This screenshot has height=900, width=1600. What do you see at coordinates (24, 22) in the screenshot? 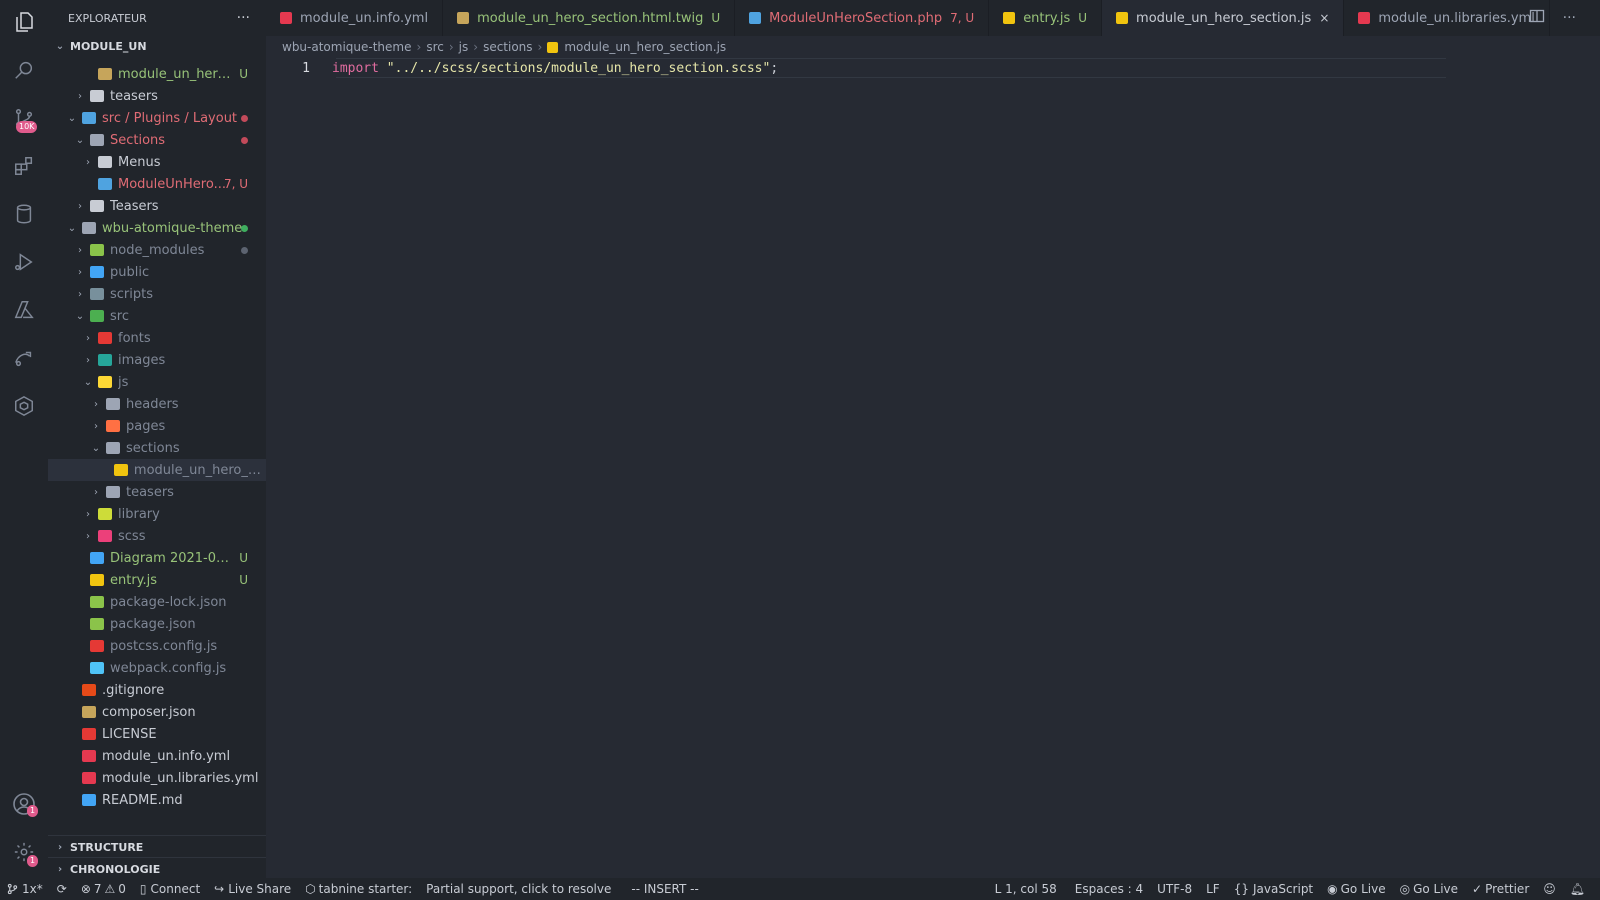
I see `explorer-icon` at bounding box center [24, 22].